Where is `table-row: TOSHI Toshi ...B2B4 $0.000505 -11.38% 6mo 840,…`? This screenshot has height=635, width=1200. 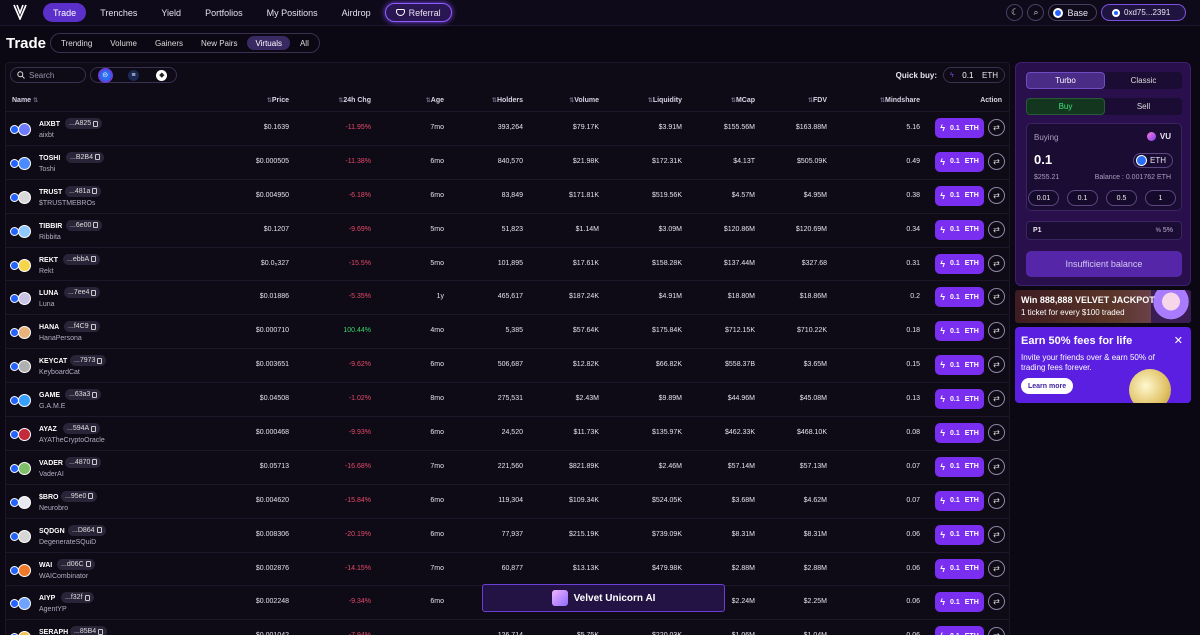
table-row: TOSHI Toshi ...B2B4 $0.000505 -11.38% 6mo 840,… is located at coordinates (507, 161).